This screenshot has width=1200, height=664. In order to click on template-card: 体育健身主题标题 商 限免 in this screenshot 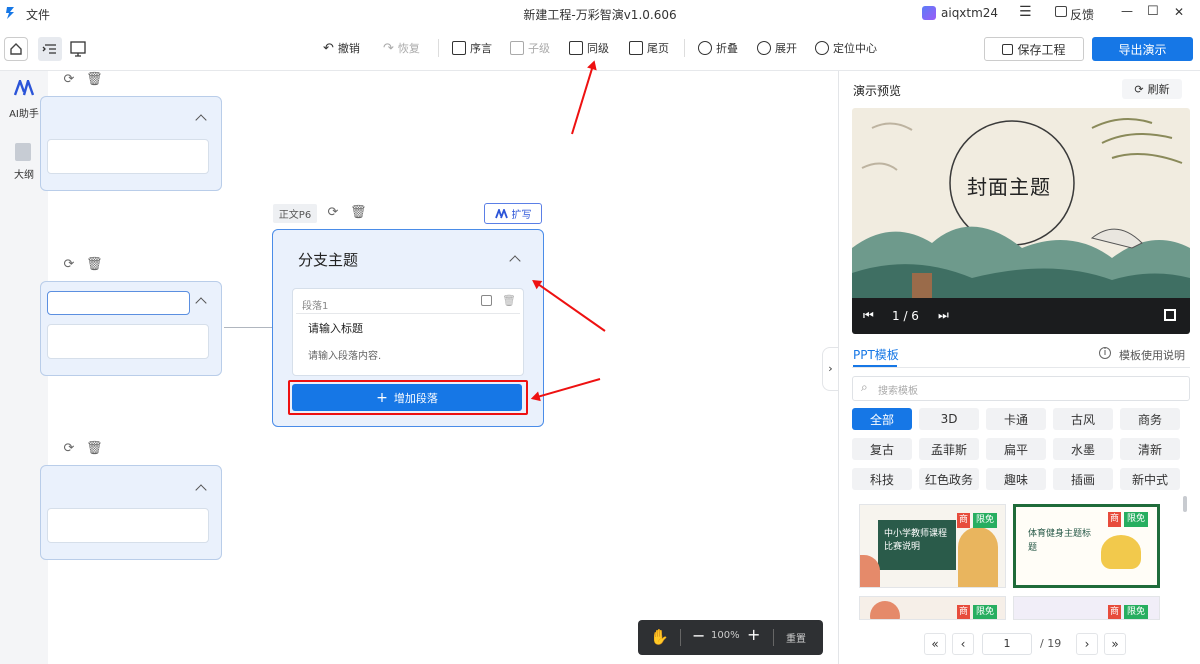, I will do `click(1086, 546)`.